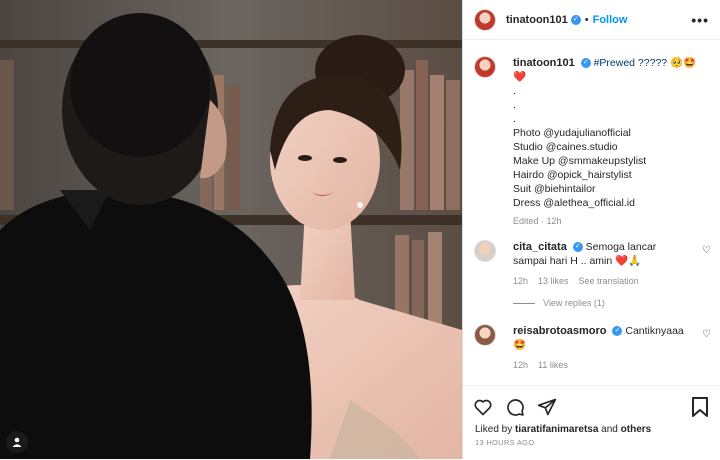  I want to click on share-paper-plane-icon, so click(547, 407).